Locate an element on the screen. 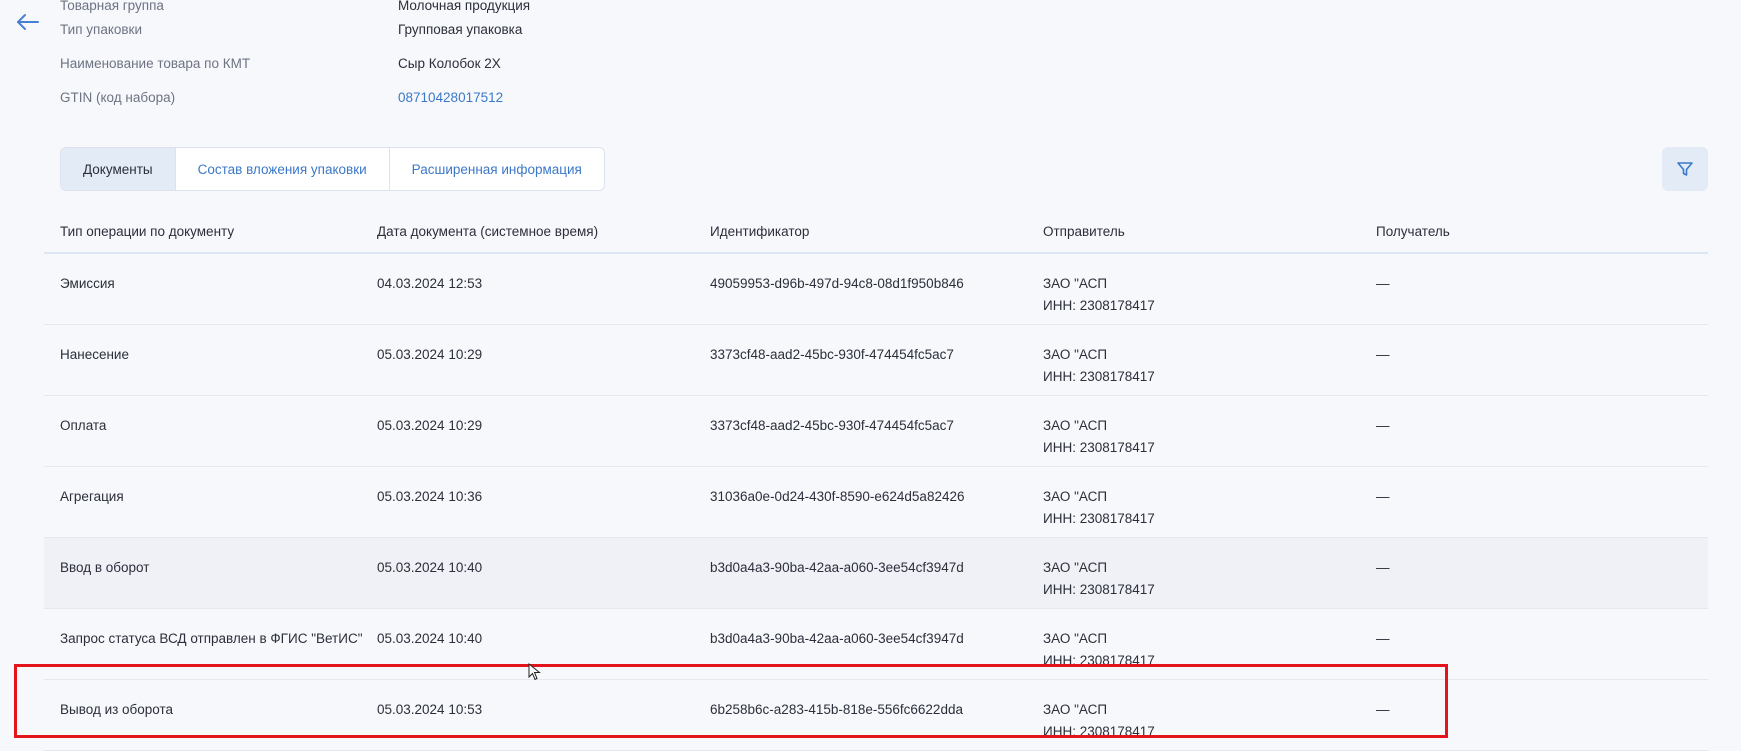 The image size is (1741, 751). arrow-left-icon is located at coordinates (28, 22).